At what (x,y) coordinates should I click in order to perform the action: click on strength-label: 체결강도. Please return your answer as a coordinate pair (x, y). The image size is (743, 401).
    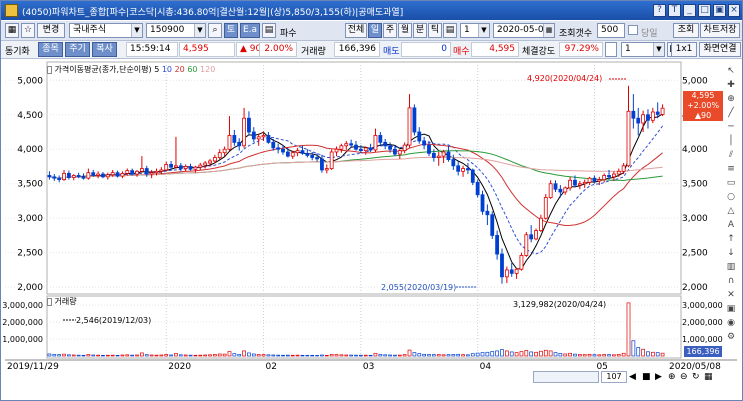
    Looking at the image, I should click on (539, 52).